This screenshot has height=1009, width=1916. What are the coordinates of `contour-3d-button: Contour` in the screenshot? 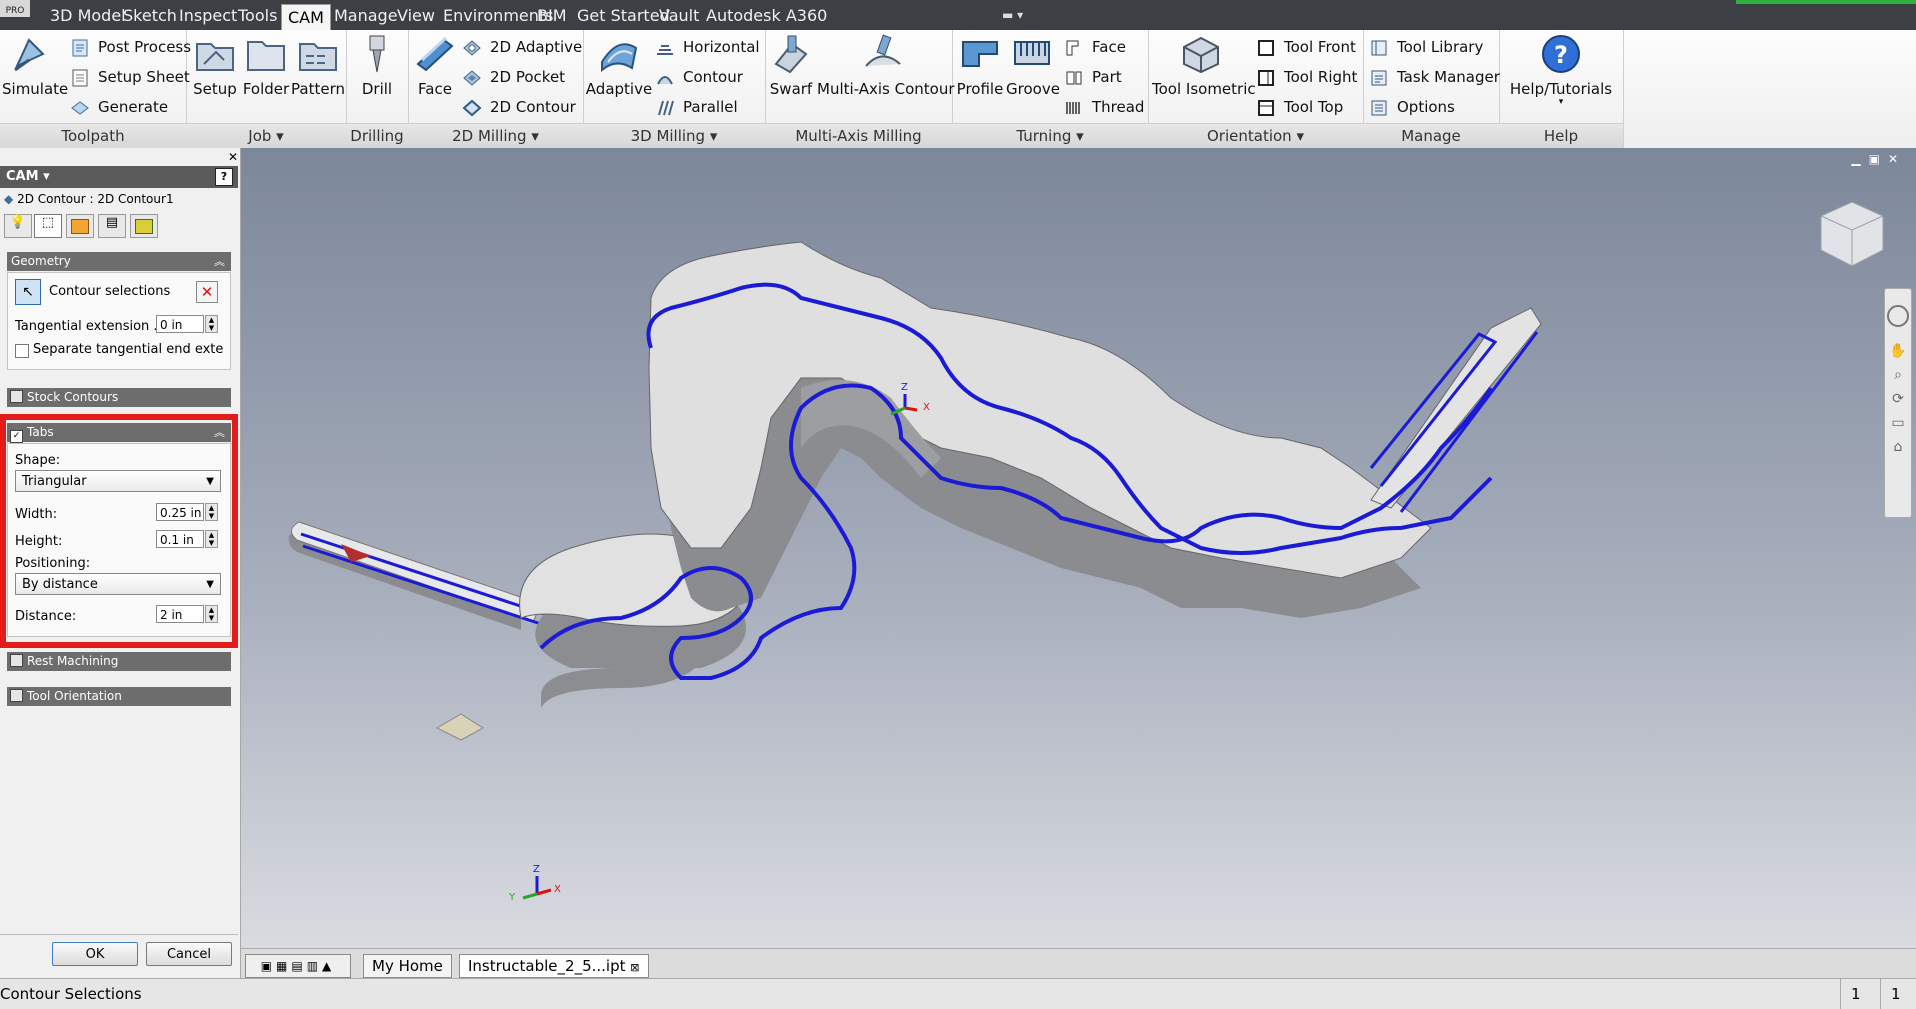 It's located at (699, 77).